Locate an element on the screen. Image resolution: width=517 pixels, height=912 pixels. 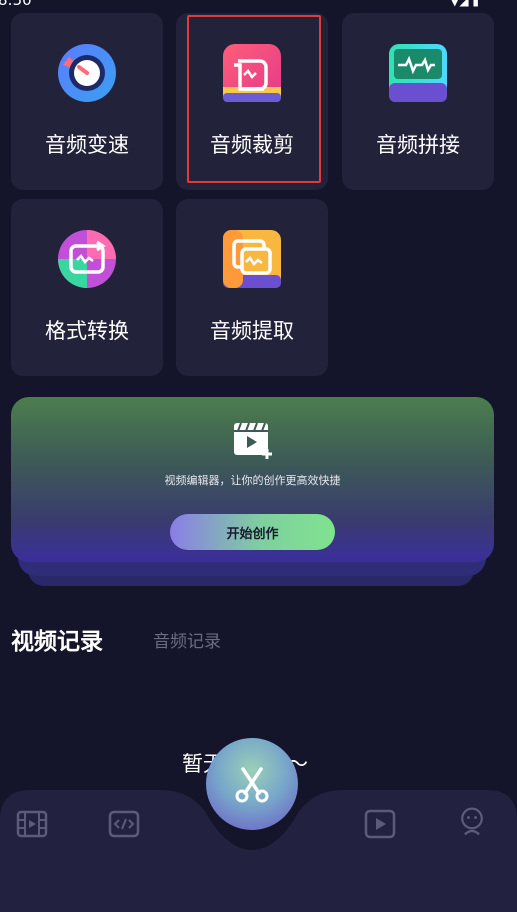
speed-dial-icon is located at coordinates (87, 73).